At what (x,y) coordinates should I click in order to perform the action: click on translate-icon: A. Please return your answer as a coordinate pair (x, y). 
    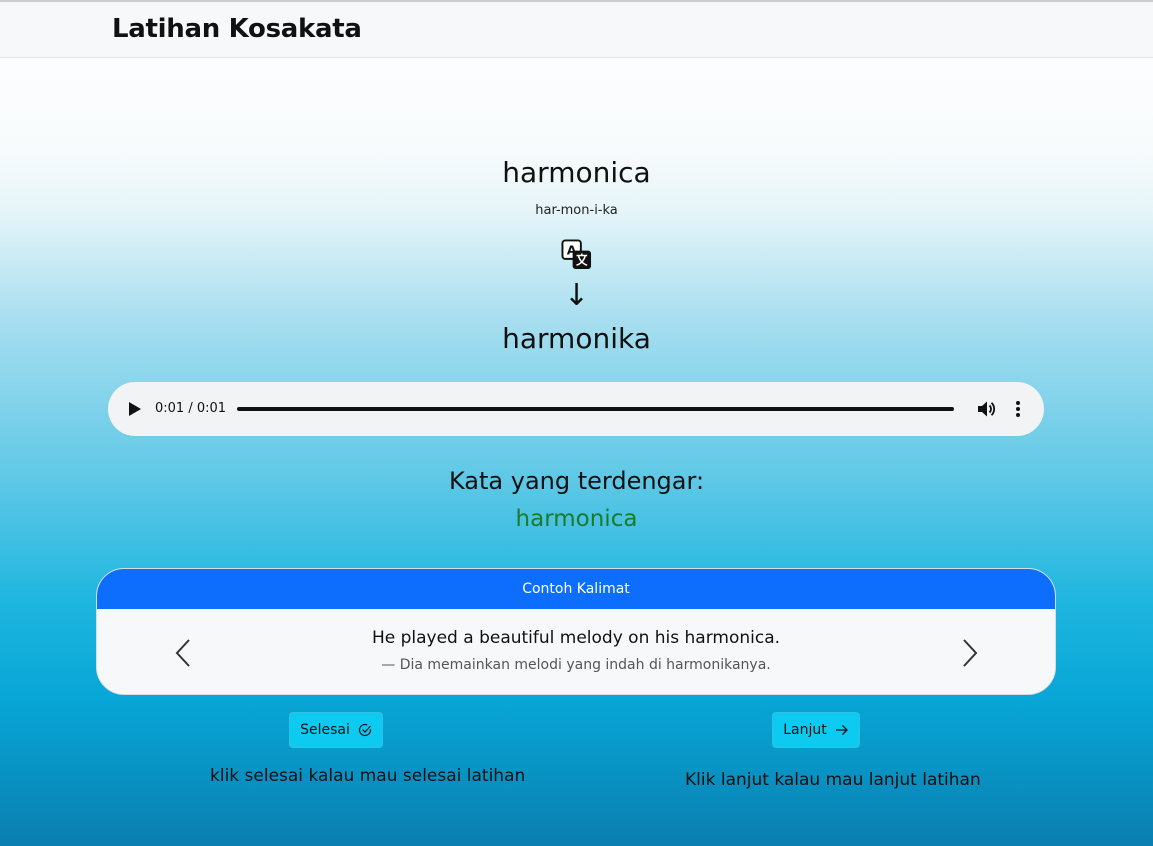
    Looking at the image, I should click on (576, 254).